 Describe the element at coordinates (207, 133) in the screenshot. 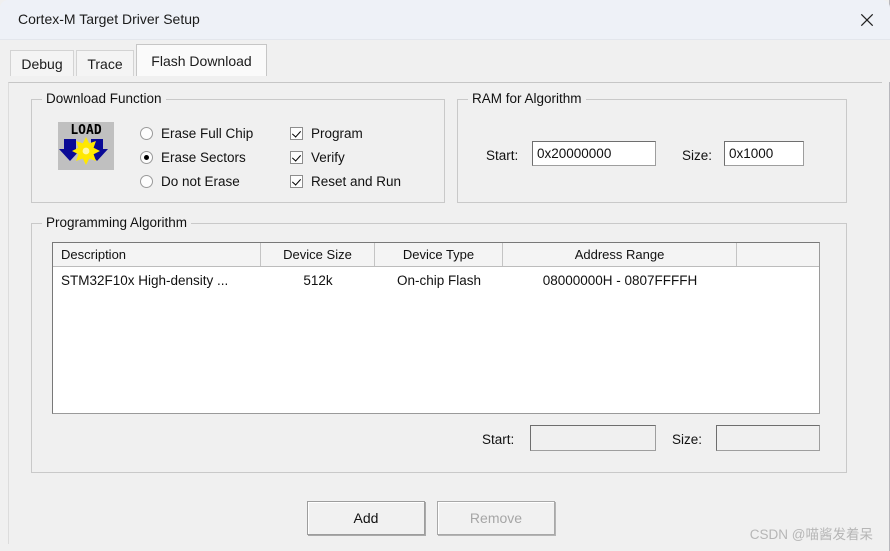

I see `radio-erase-full-chip-label: Erase Full Chip` at that location.